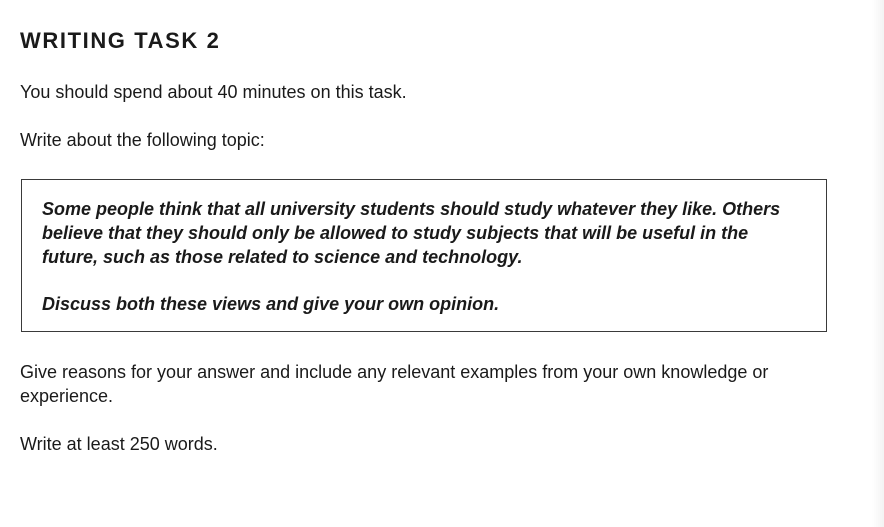 Image resolution: width=884 pixels, height=527 pixels. Describe the element at coordinates (120, 40) in the screenshot. I see `task-heading: WRITING TASK 2` at that location.